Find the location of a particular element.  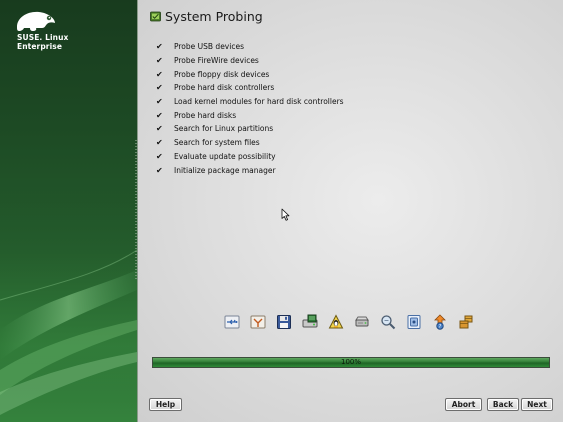

probing-step-label: Initialize package manager is located at coordinates (225, 170).